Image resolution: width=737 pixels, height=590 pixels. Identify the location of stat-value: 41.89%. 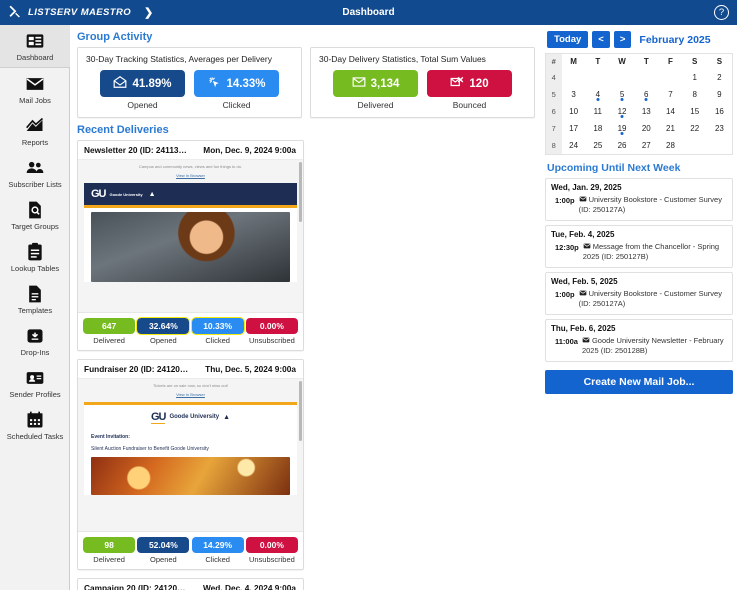
(152, 83).